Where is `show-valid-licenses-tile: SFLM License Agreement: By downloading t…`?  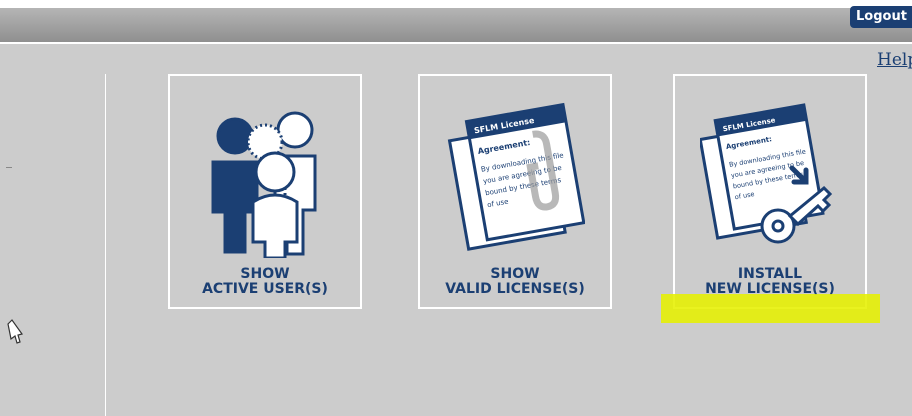 show-valid-licenses-tile: SFLM License Agreement: By downloading t… is located at coordinates (515, 191).